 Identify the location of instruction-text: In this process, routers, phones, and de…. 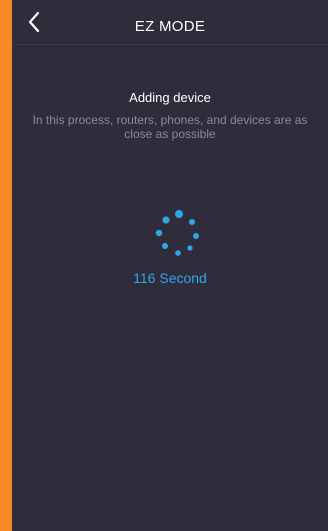
(170, 127).